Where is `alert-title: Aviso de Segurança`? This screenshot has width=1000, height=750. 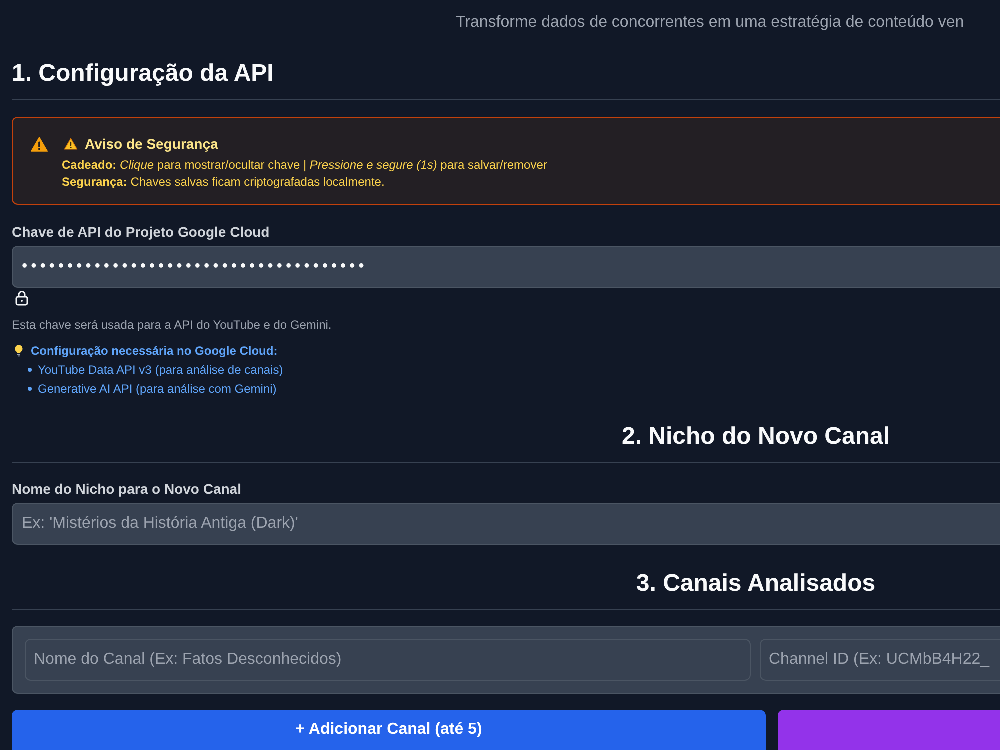 alert-title: Aviso de Segurança is located at coordinates (151, 144).